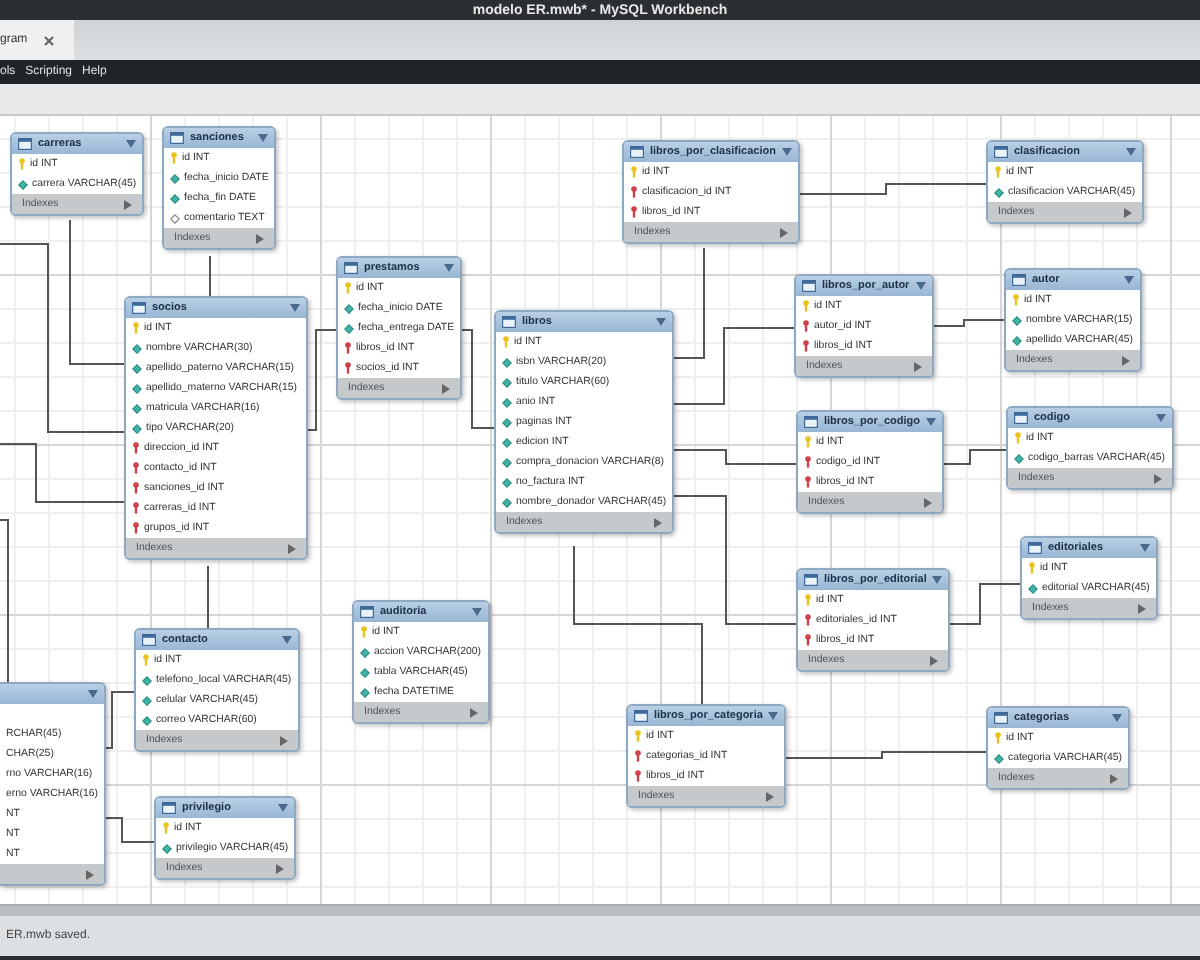 Image resolution: width=1200 pixels, height=960 pixels. What do you see at coordinates (48, 40) in the screenshot?
I see `close-icon` at bounding box center [48, 40].